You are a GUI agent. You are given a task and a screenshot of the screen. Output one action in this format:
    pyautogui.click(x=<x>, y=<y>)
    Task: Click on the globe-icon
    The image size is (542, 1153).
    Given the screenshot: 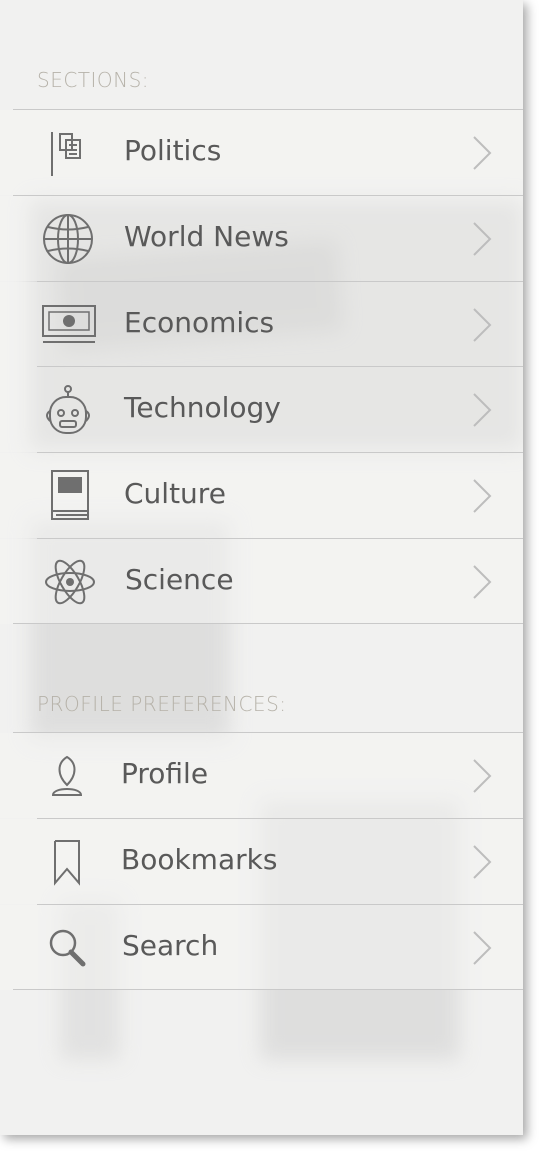 What is the action you would take?
    pyautogui.click(x=68, y=239)
    